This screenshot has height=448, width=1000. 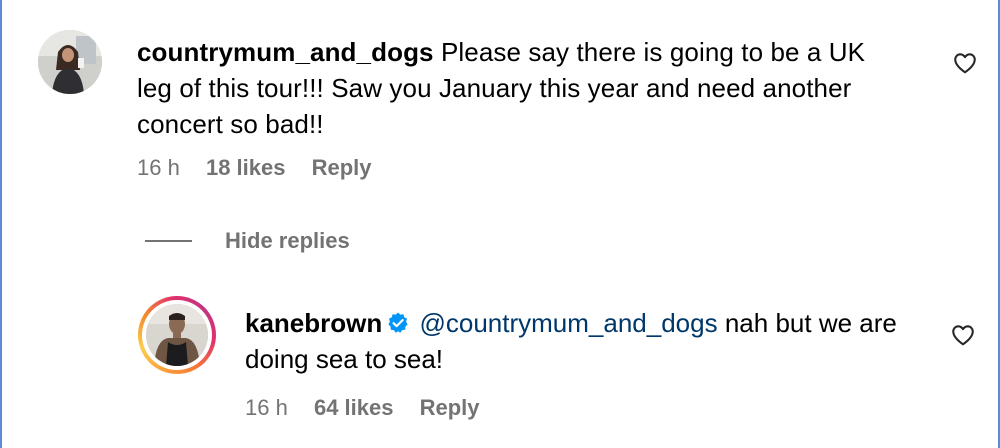 I want to click on comment-likes-count: 18 likes, so click(x=246, y=167).